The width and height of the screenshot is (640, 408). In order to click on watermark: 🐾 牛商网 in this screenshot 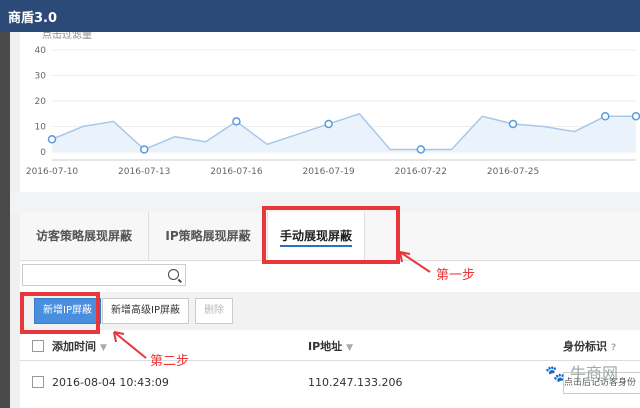, I will do `click(582, 373)`.